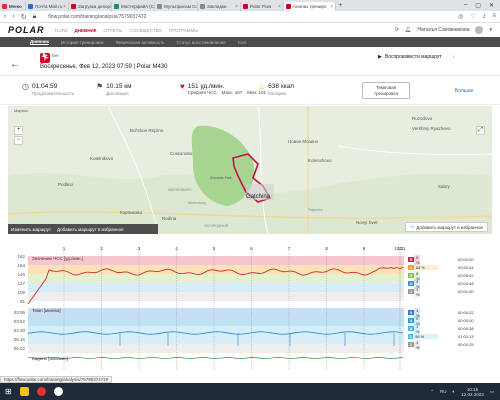  What do you see at coordinates (24, 17) in the screenshot?
I see `reload-icon: ↻` at bounding box center [24, 17].